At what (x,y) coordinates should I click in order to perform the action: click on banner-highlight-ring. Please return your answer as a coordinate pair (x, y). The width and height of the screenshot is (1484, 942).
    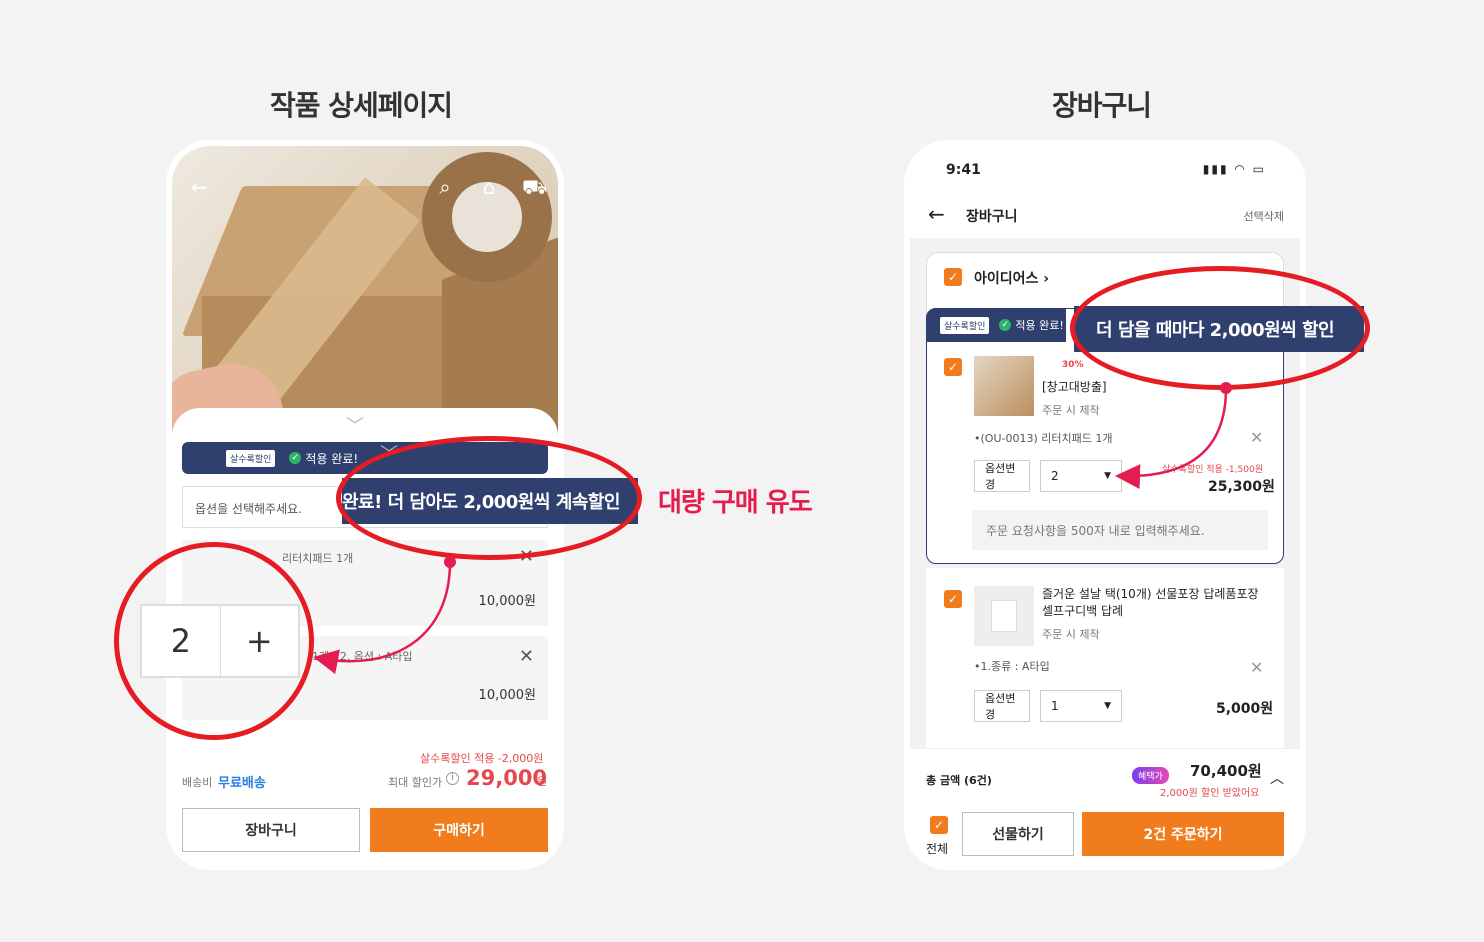
    Looking at the image, I should click on (1220, 328).